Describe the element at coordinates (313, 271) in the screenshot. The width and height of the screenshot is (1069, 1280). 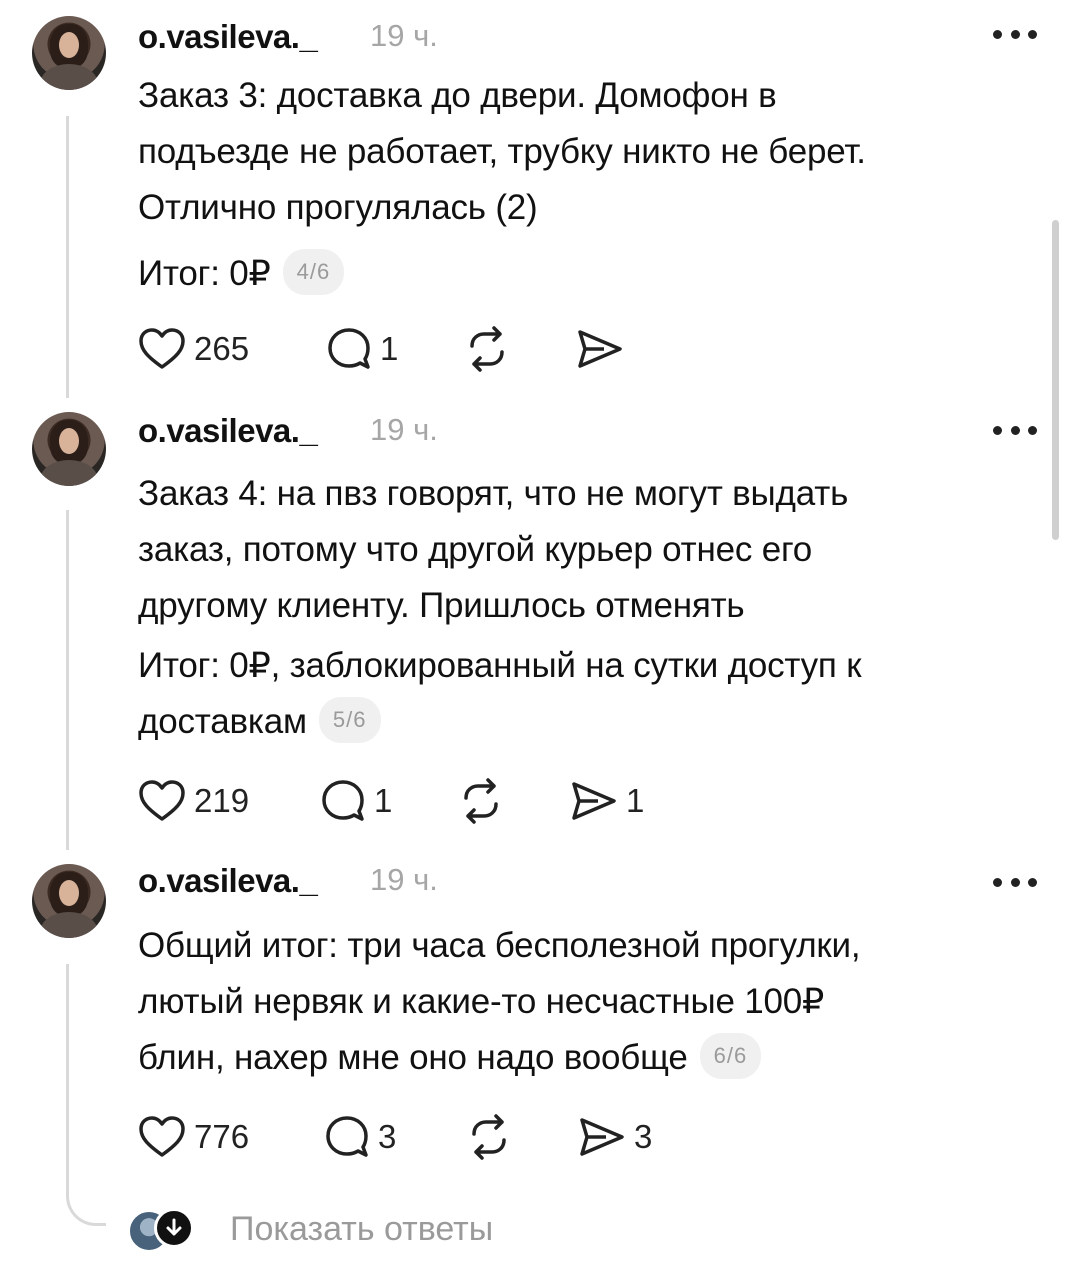
I see `page-badge: 4/6` at that location.